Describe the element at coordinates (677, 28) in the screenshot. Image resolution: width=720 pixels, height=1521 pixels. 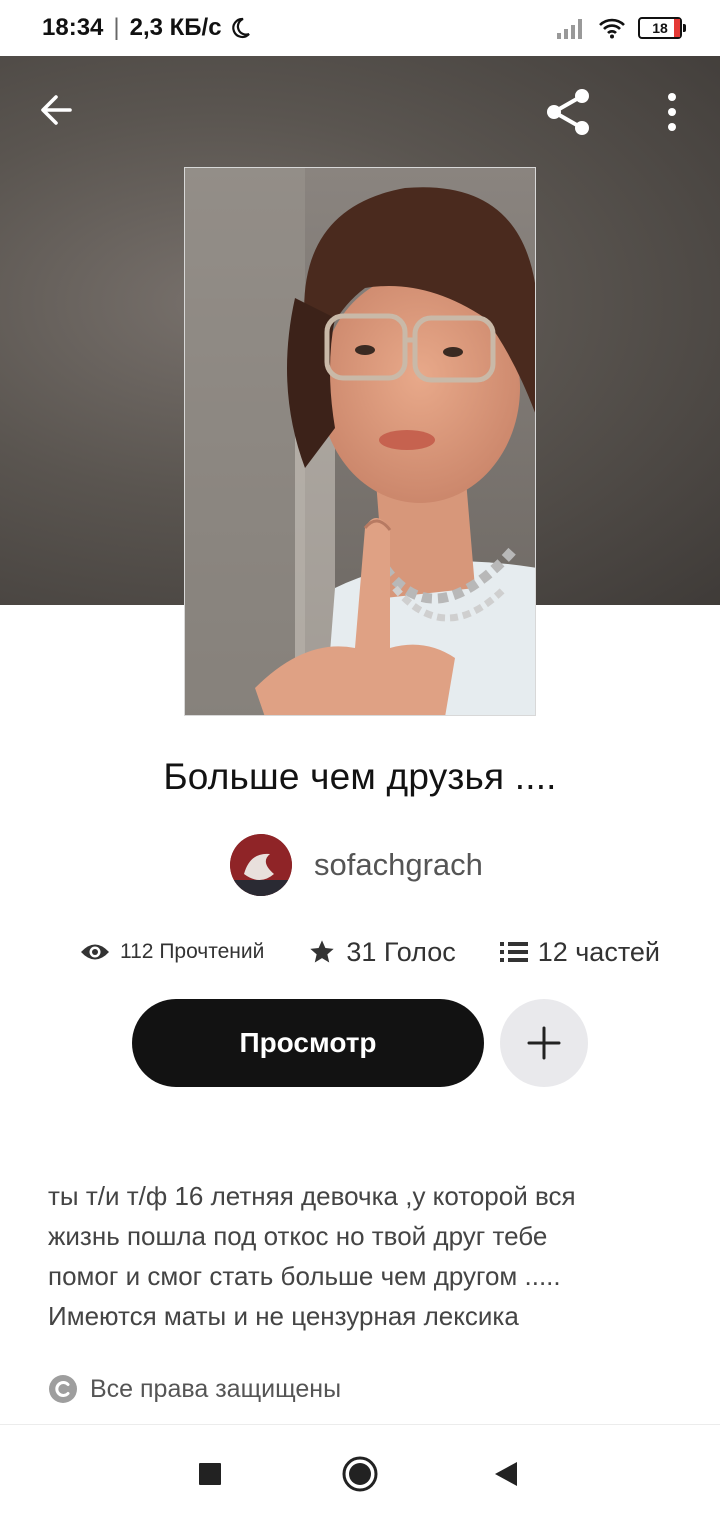
I see `battery-level` at that location.